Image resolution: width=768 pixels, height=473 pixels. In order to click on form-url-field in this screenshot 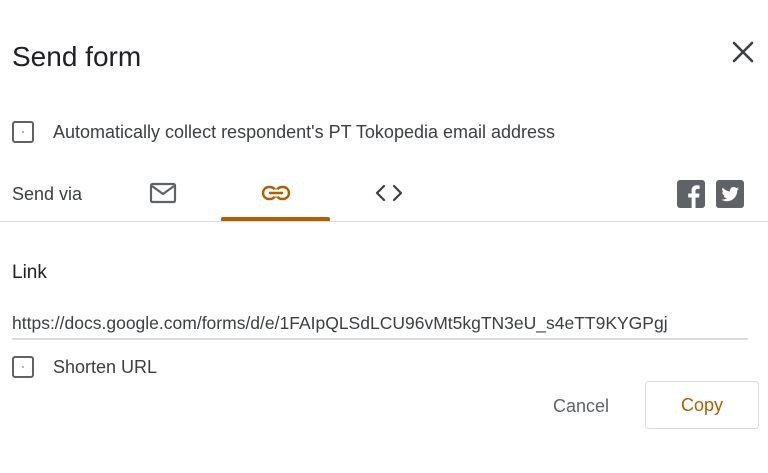, I will do `click(380, 324)`.